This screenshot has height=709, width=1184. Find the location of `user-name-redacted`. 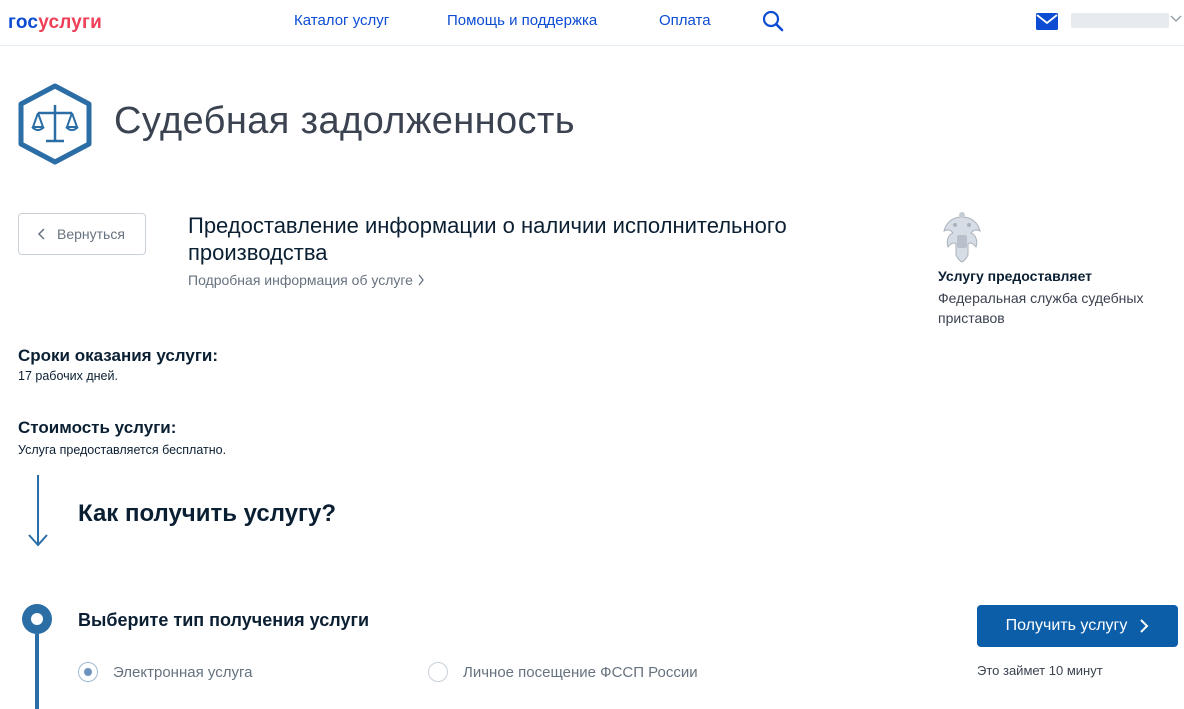

user-name-redacted is located at coordinates (1120, 20).